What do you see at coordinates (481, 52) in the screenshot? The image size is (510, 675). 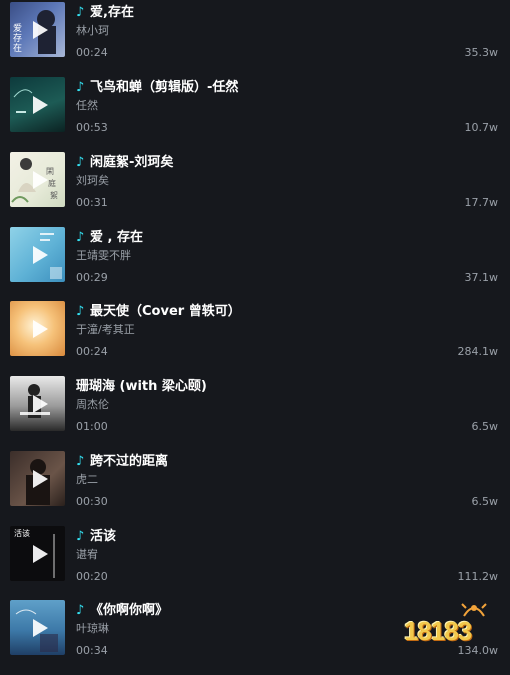 I see `use-count: 35.3w` at bounding box center [481, 52].